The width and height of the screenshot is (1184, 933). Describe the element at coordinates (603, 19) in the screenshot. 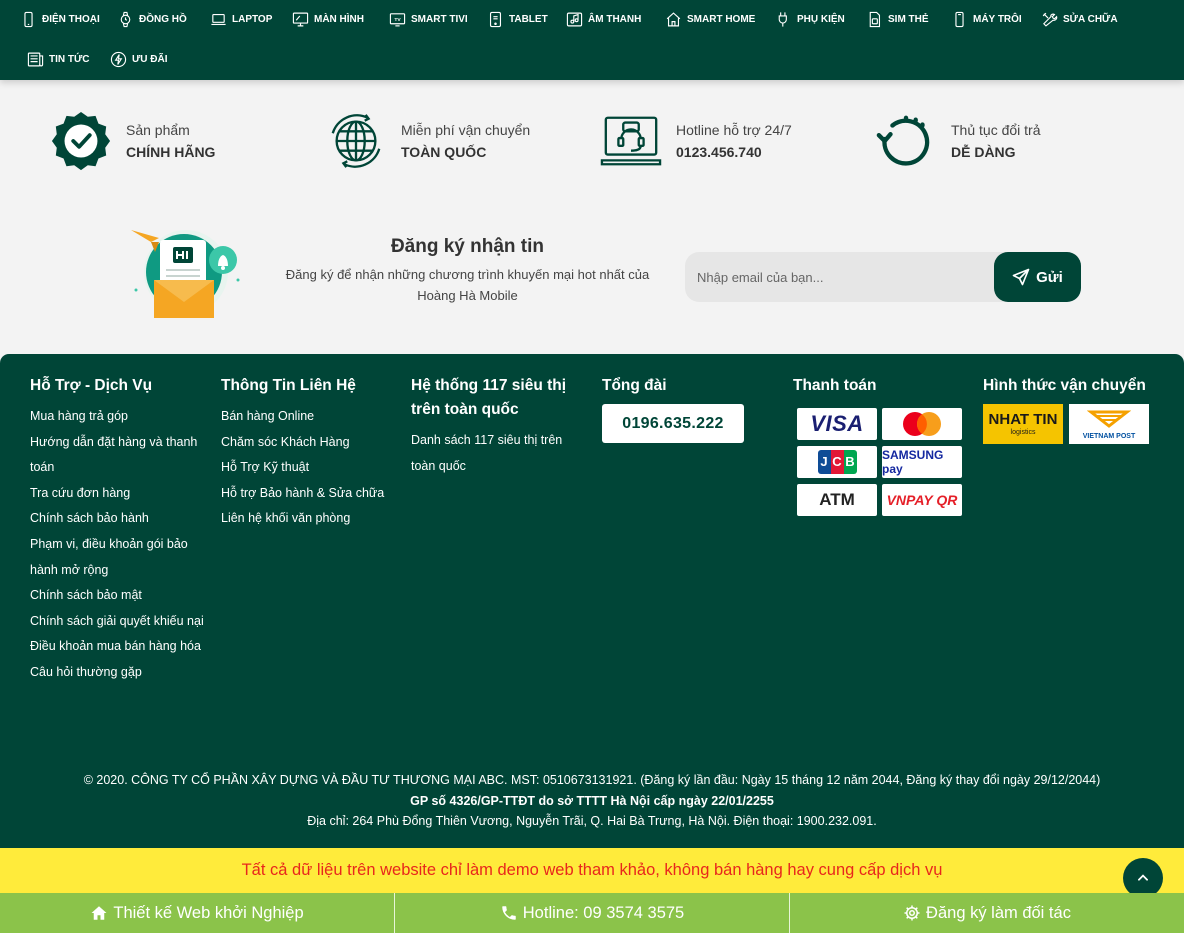

I see `nav-item-am-thanh: ÂM THANH` at that location.